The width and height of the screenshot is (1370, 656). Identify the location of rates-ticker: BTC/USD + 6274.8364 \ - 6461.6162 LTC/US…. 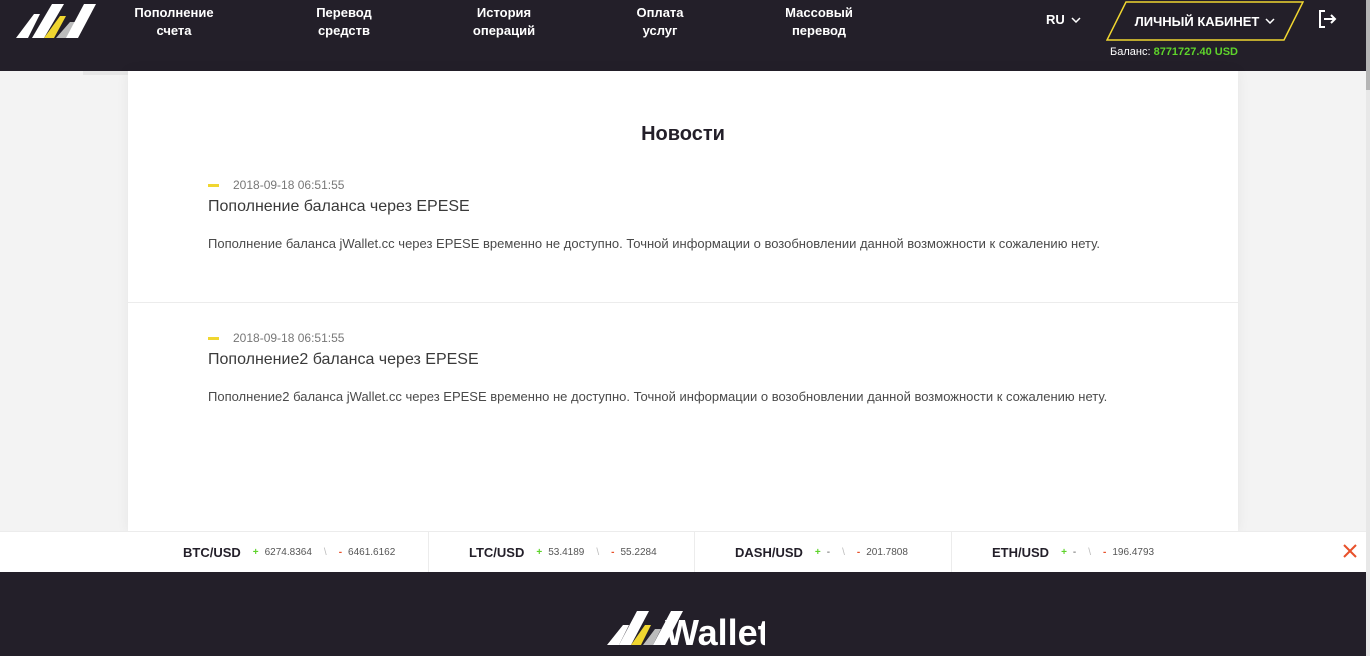
(683, 552).